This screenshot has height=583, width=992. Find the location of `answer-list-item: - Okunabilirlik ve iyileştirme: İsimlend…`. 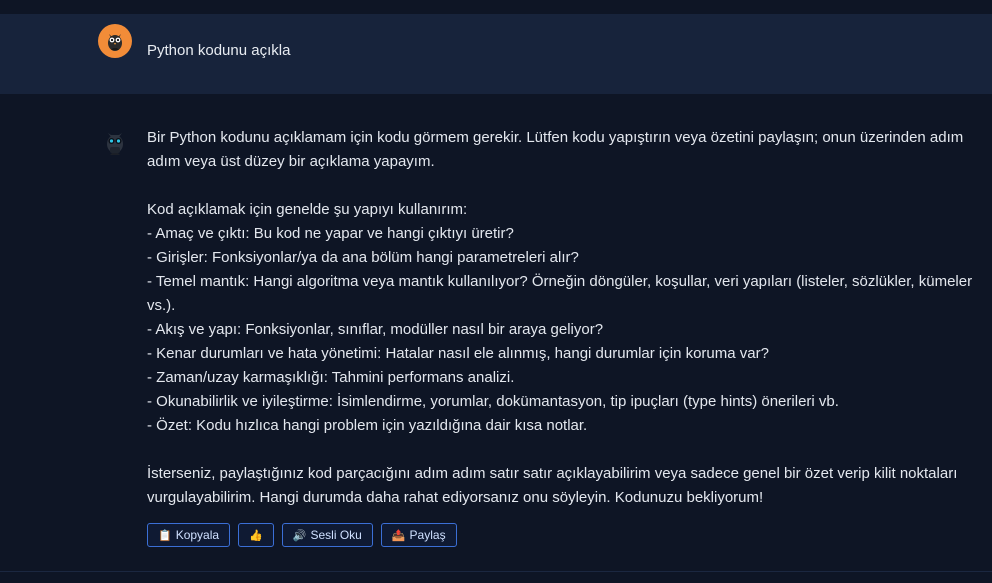

answer-list-item: - Okunabilirlik ve iyileştirme: İsimlend… is located at coordinates (493, 401).